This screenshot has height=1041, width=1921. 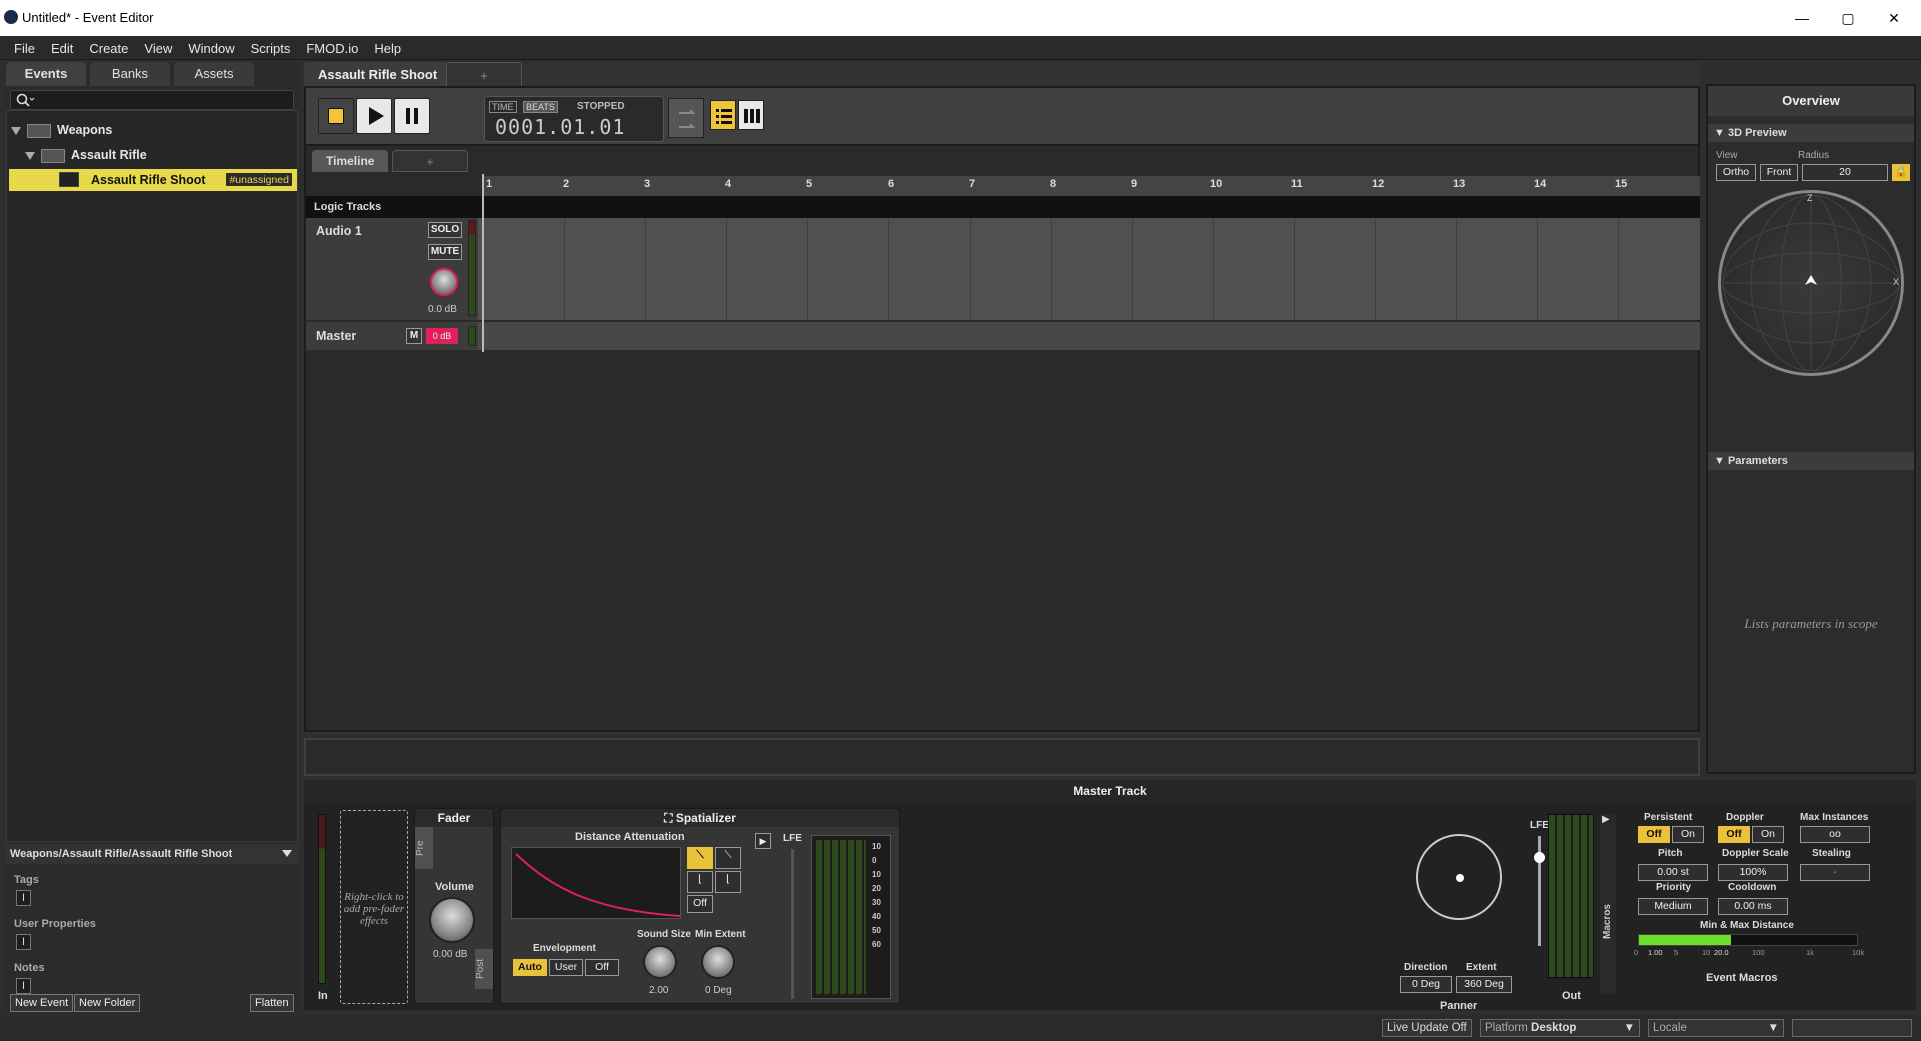 What do you see at coordinates (1484, 984) in the screenshot?
I see `extent-field: 360 Deg` at bounding box center [1484, 984].